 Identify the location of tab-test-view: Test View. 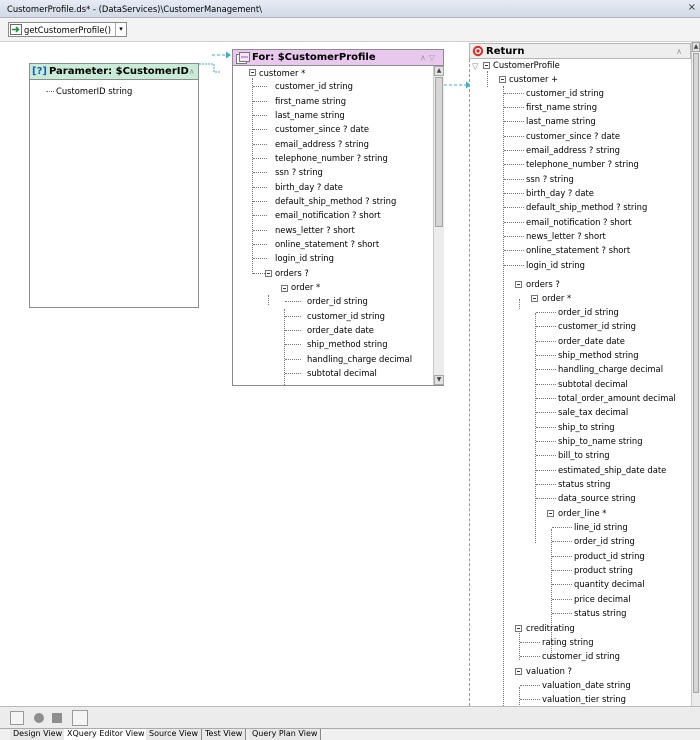
(224, 734).